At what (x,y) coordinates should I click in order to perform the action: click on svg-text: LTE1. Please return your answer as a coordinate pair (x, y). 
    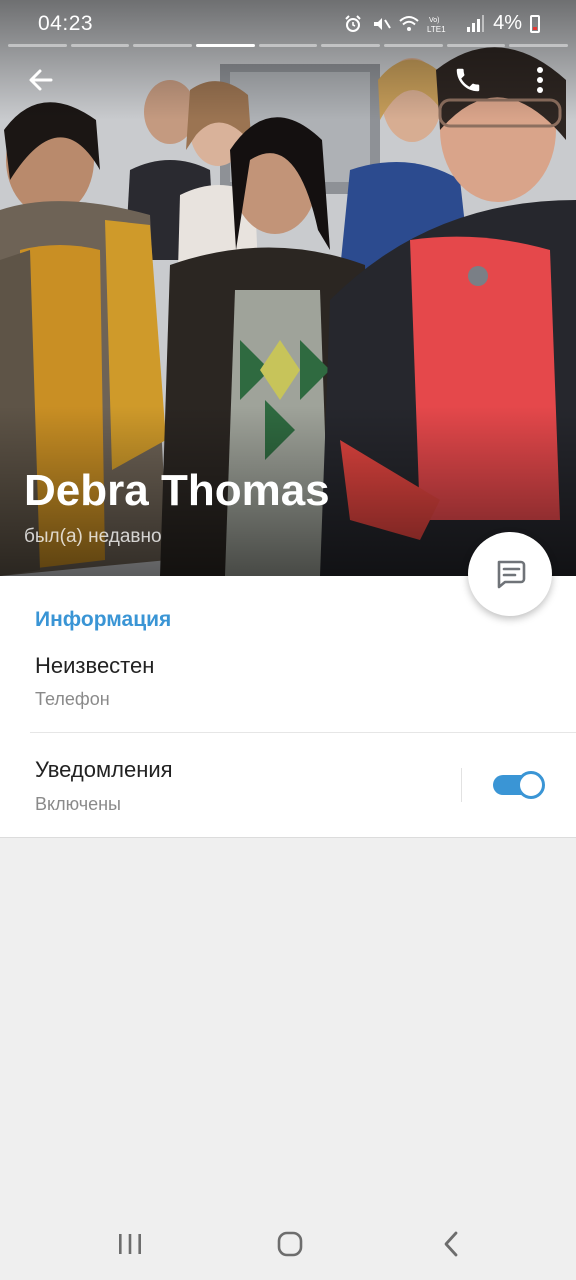
    Looking at the image, I should click on (436, 29).